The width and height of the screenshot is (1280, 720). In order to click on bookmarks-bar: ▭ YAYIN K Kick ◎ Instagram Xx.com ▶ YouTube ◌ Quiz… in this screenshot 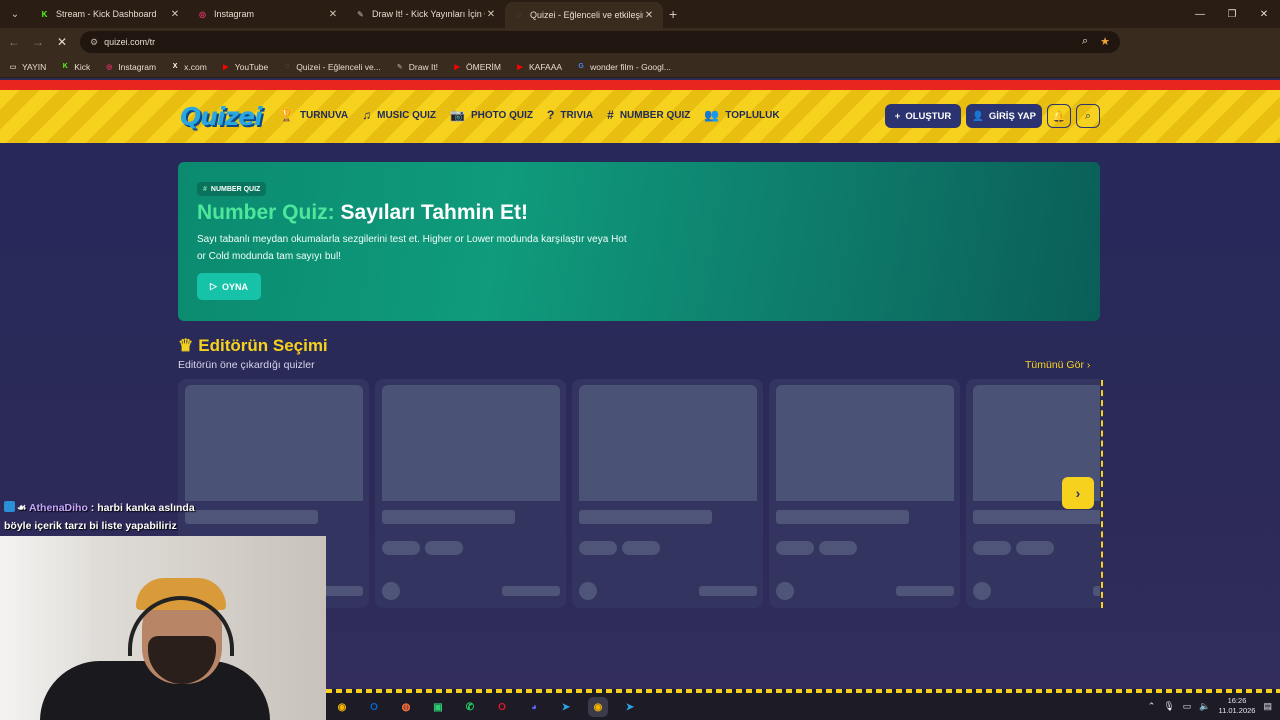, I will do `click(640, 67)`.